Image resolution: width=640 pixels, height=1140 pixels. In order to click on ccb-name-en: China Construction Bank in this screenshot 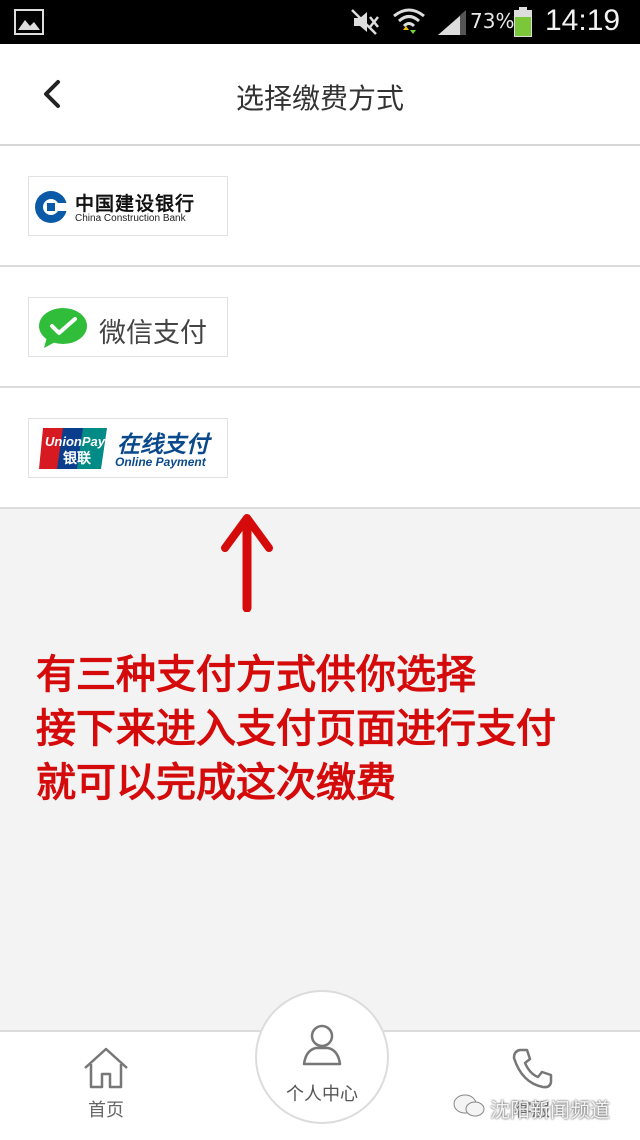, I will do `click(130, 218)`.